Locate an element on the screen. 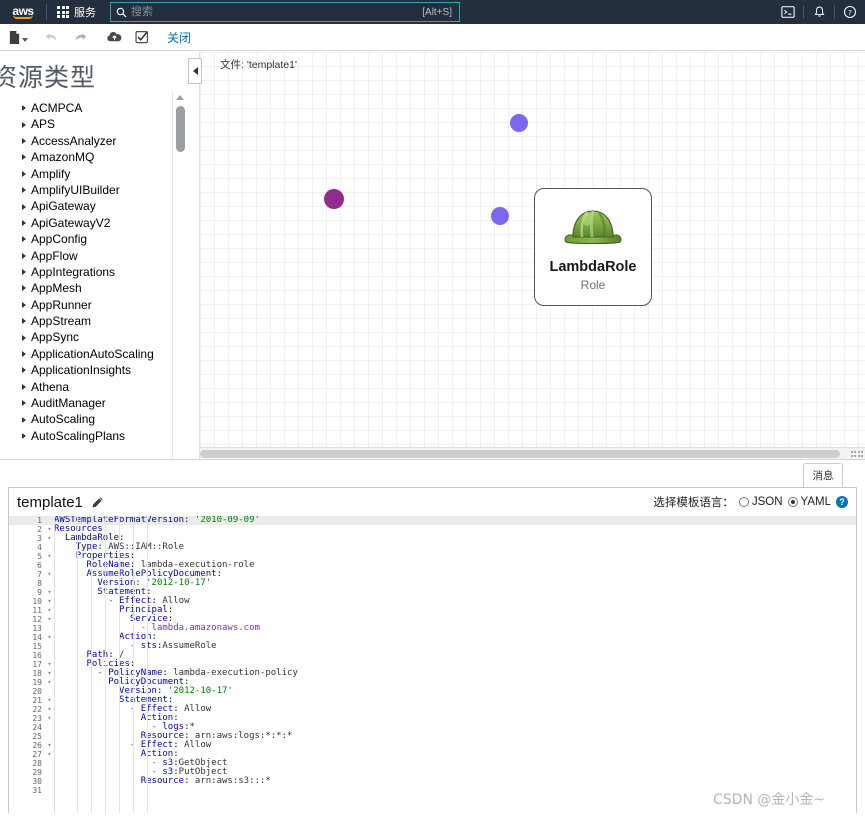 The image size is (865, 817). sidebar-item-athena: Athena is located at coordinates (104, 387).